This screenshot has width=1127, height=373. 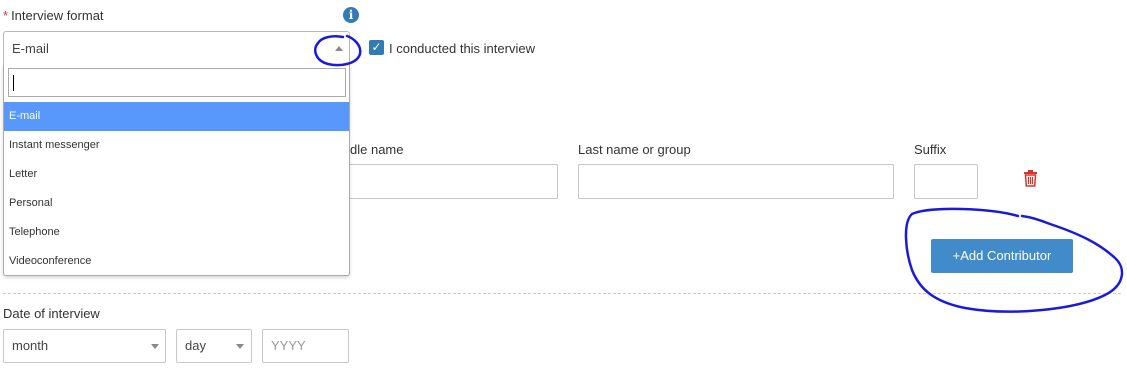 What do you see at coordinates (338, 50) in the screenshot?
I see `annotation-circle-dropdown-arrow` at bounding box center [338, 50].